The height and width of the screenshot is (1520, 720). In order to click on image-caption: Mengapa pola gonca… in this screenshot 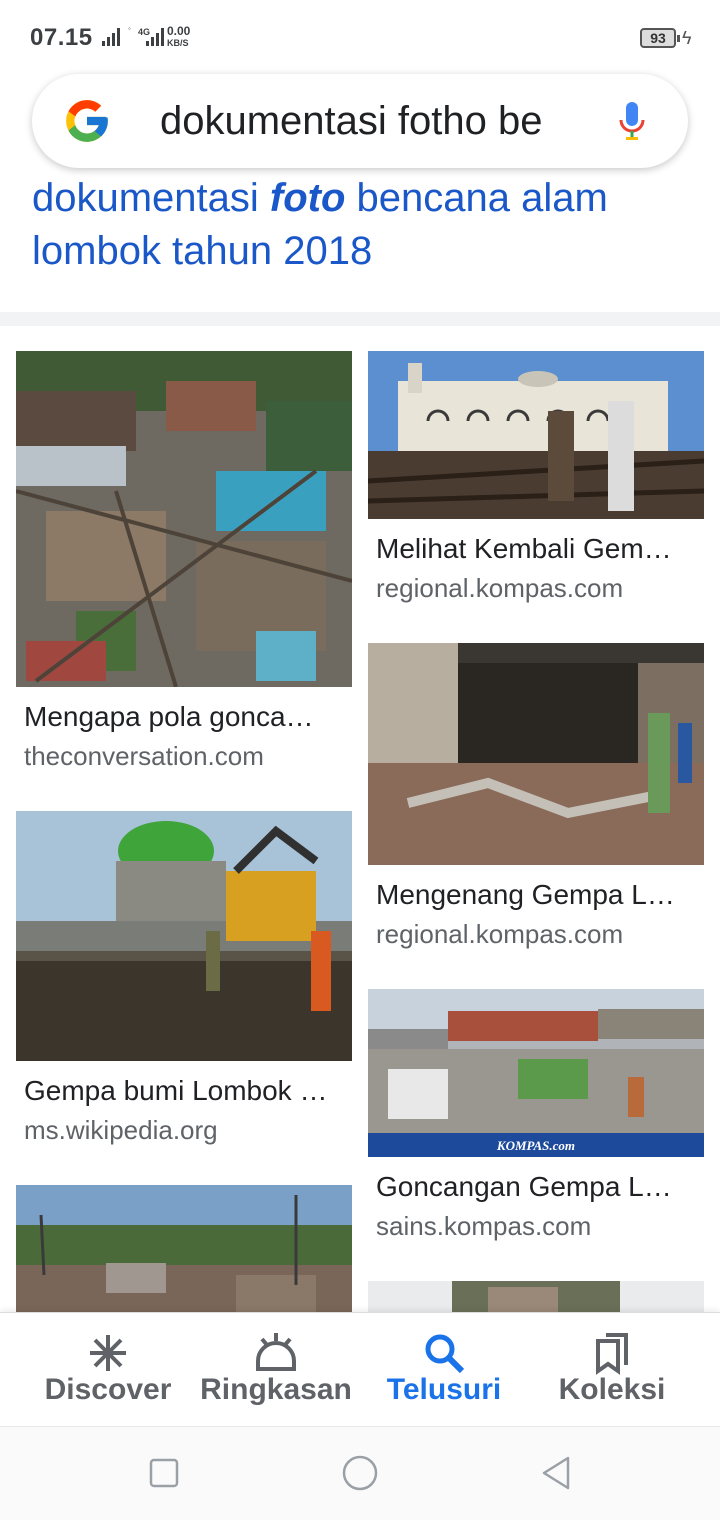, I will do `click(169, 716)`.